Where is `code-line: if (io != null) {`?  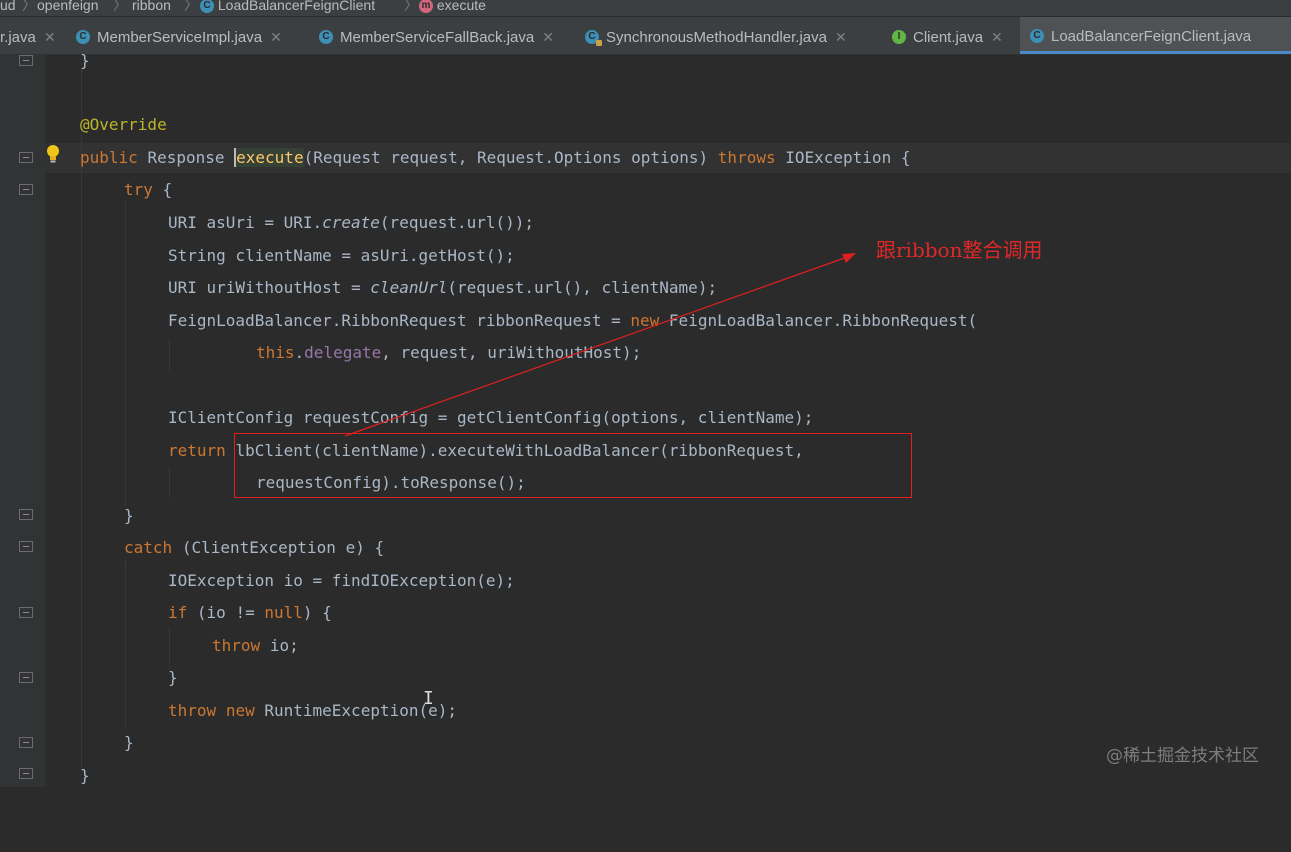 code-line: if (io != null) { is located at coordinates (250, 613).